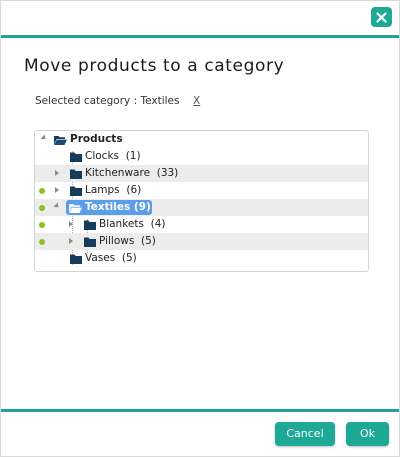  What do you see at coordinates (102, 156) in the screenshot?
I see `category-name: Clocks` at bounding box center [102, 156].